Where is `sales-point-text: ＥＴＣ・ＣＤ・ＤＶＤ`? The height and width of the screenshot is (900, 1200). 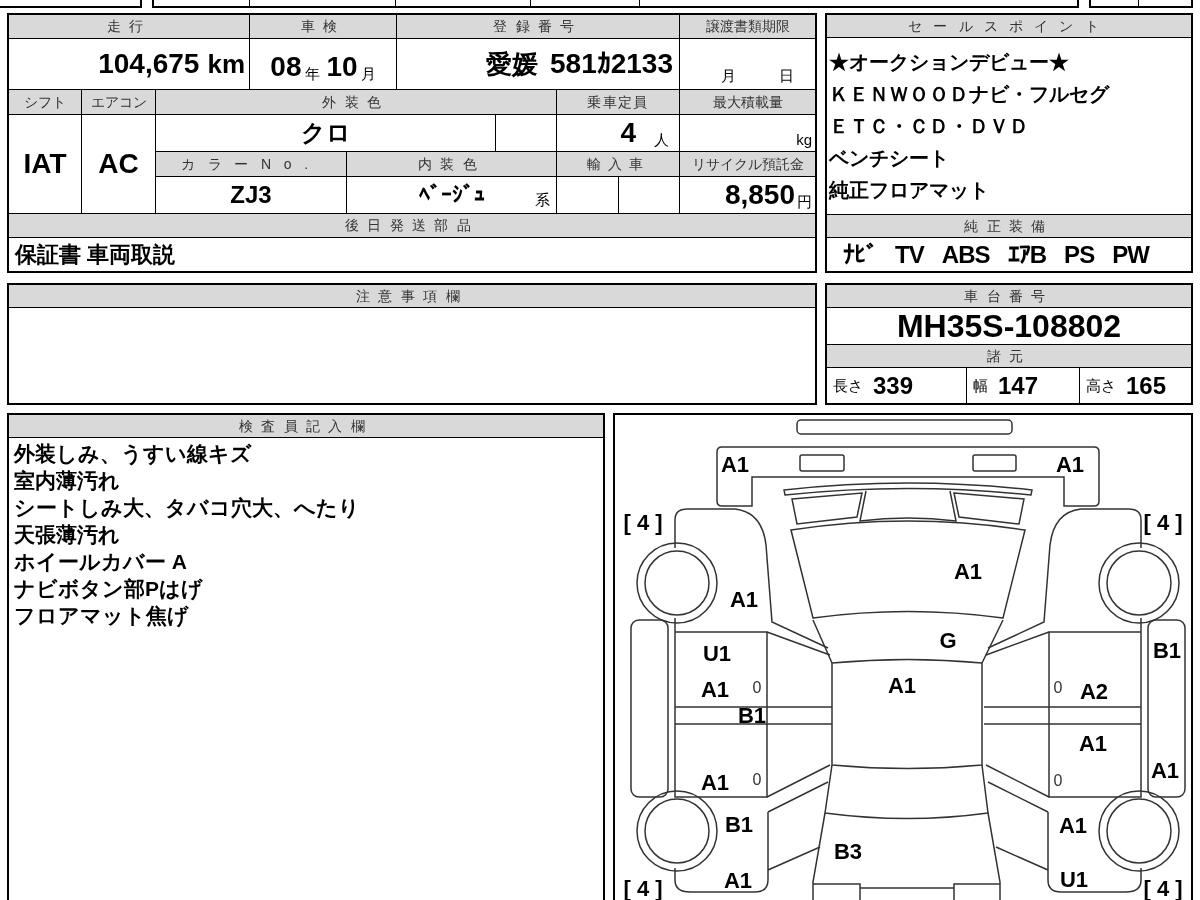
sales-point-text: ＥＴＣ・ＣＤ・ＤＶＤ is located at coordinates (929, 126).